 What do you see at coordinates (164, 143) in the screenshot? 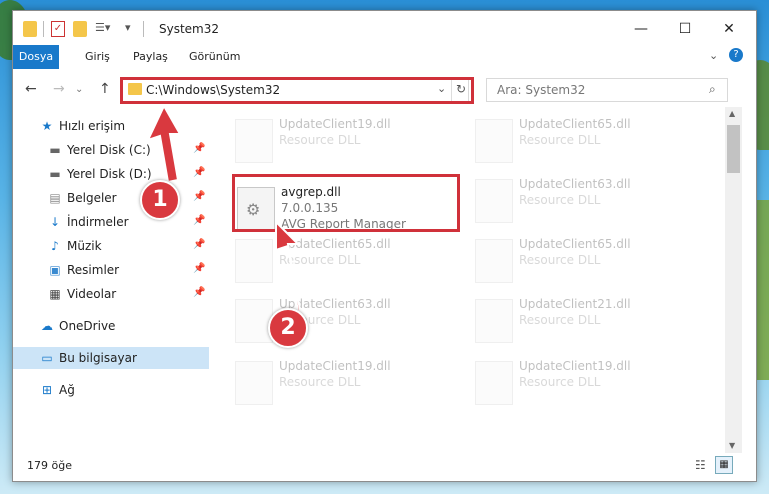
I see `arrow-to-address-bar` at bounding box center [164, 143].